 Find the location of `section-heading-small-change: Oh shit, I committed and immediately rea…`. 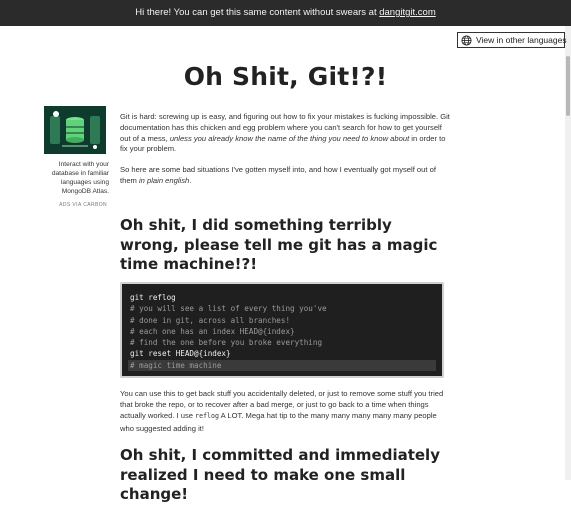

section-heading-small-change: Oh shit, I committed and immediately rea… is located at coordinates (280, 474).